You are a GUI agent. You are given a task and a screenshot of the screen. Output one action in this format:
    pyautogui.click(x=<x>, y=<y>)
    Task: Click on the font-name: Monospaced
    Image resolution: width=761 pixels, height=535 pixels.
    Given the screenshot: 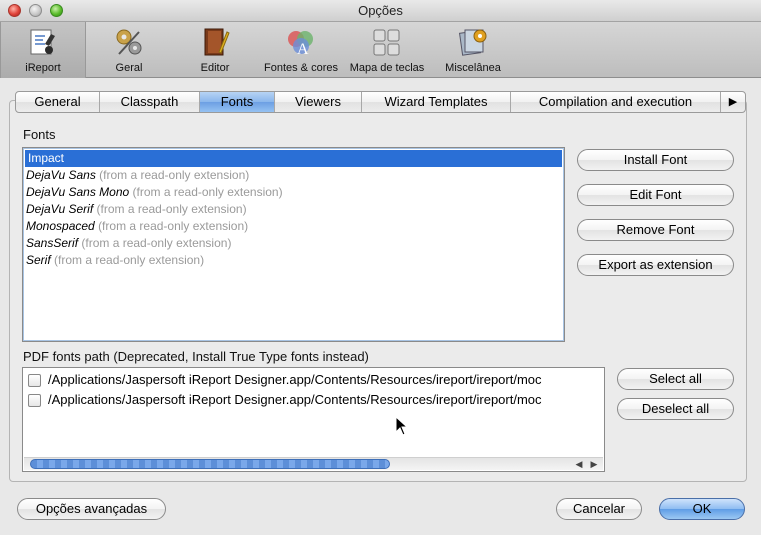 What is the action you would take?
    pyautogui.click(x=60, y=226)
    